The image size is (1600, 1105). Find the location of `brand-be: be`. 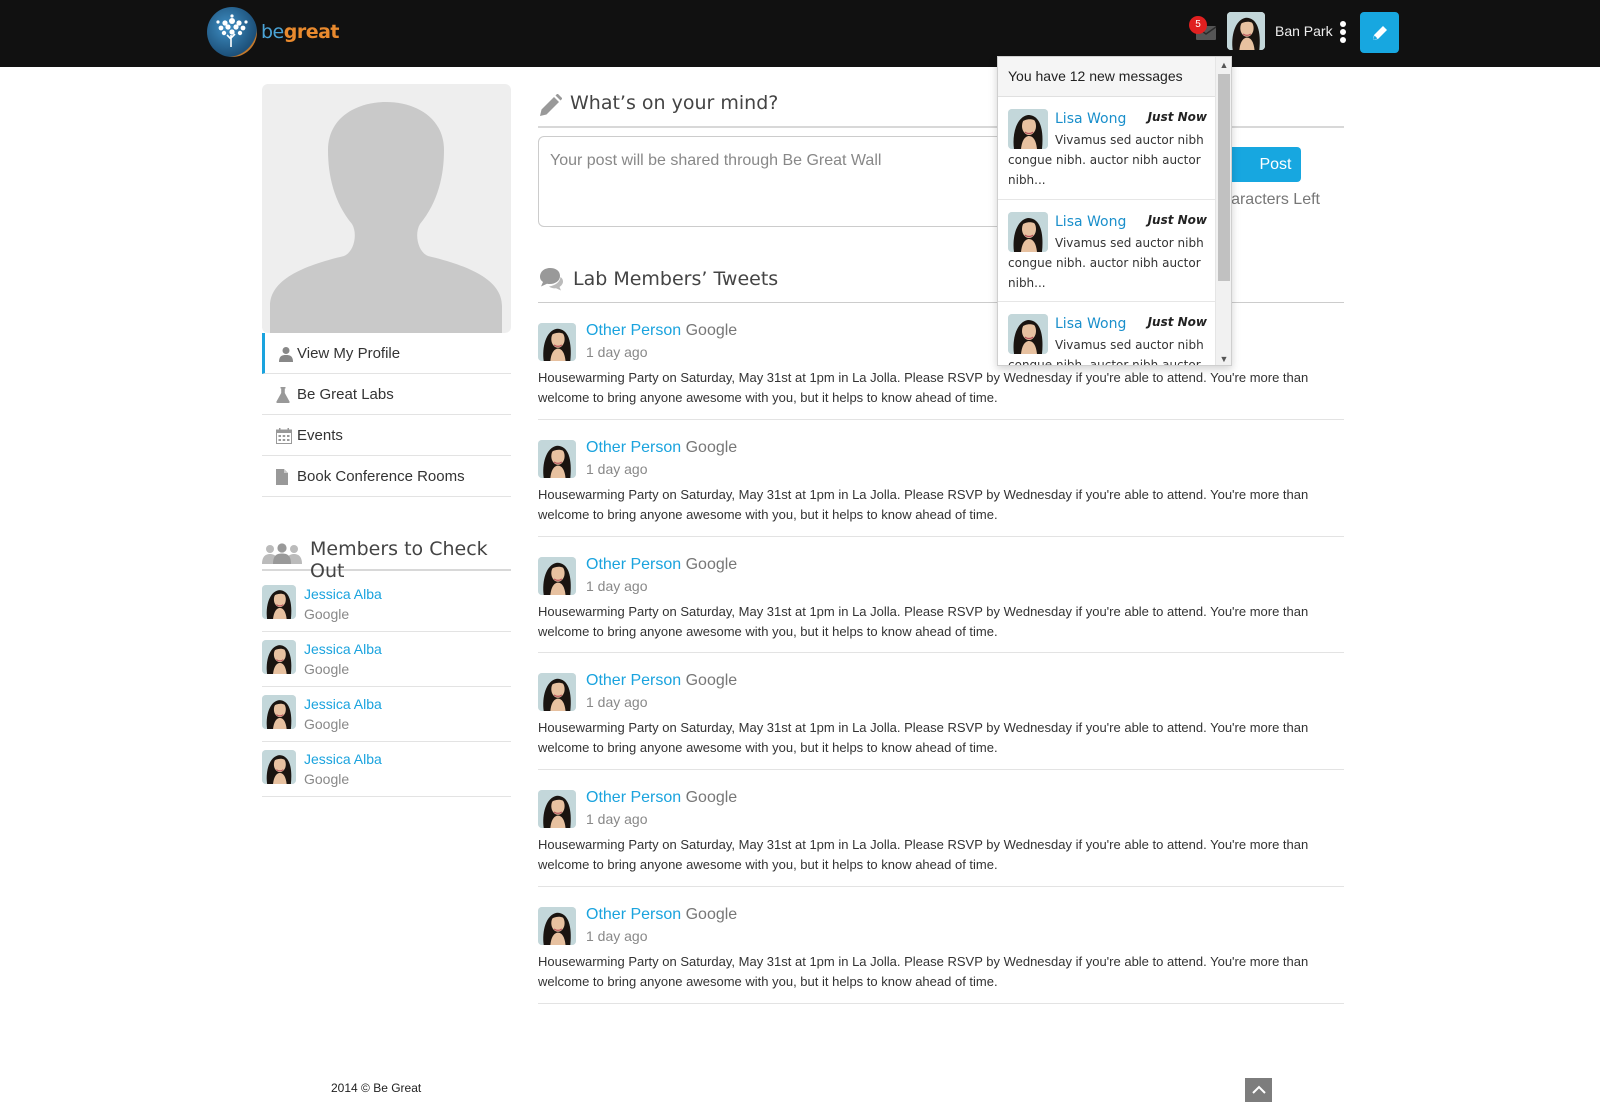

brand-be: be is located at coordinates (272, 32).